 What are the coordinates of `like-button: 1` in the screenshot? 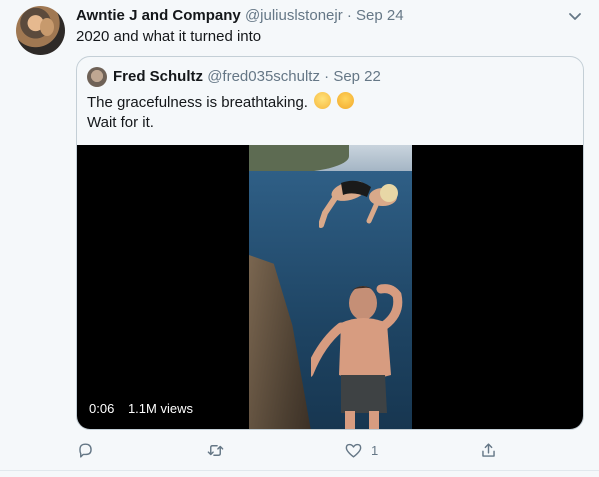 It's located at (361, 450).